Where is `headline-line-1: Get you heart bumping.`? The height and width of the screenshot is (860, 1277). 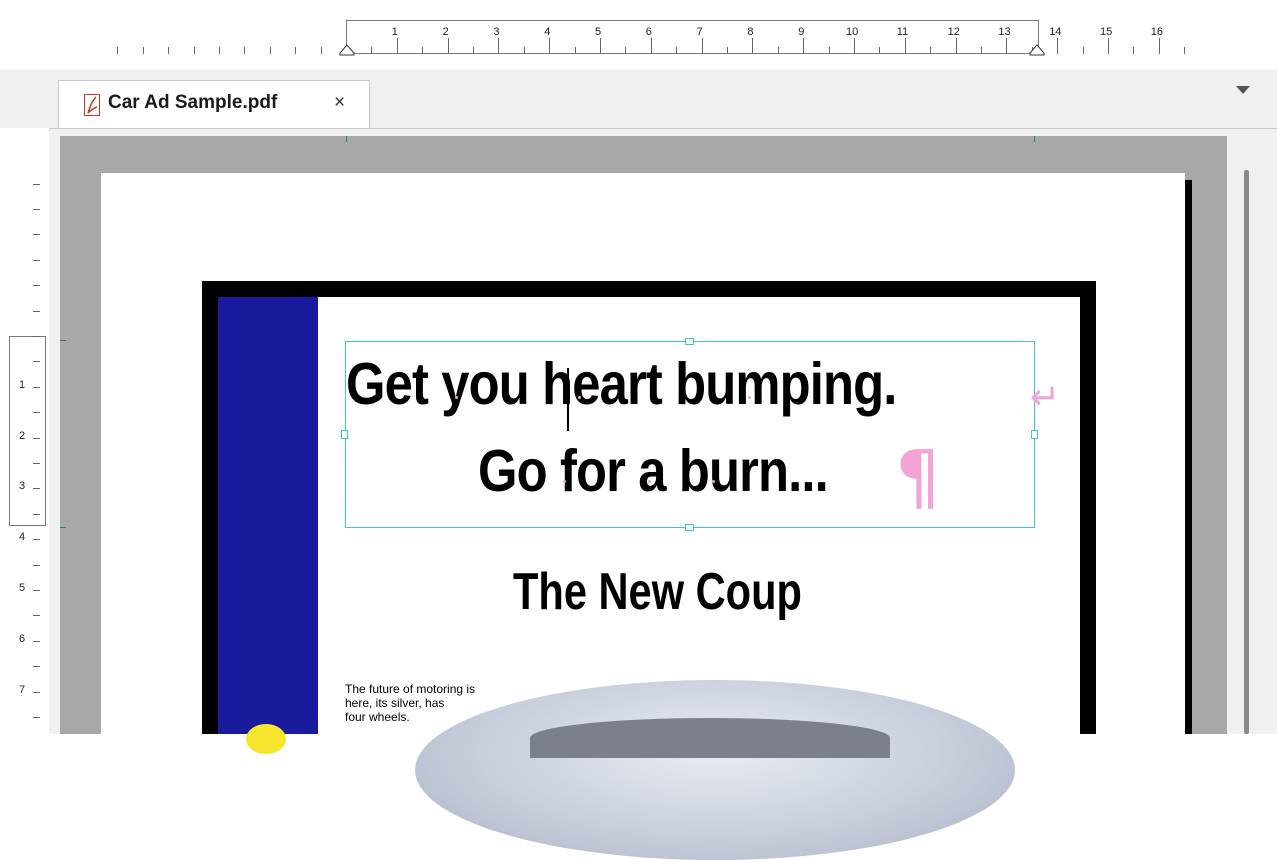 headline-line-1: Get you heart bumping. is located at coordinates (621, 384).